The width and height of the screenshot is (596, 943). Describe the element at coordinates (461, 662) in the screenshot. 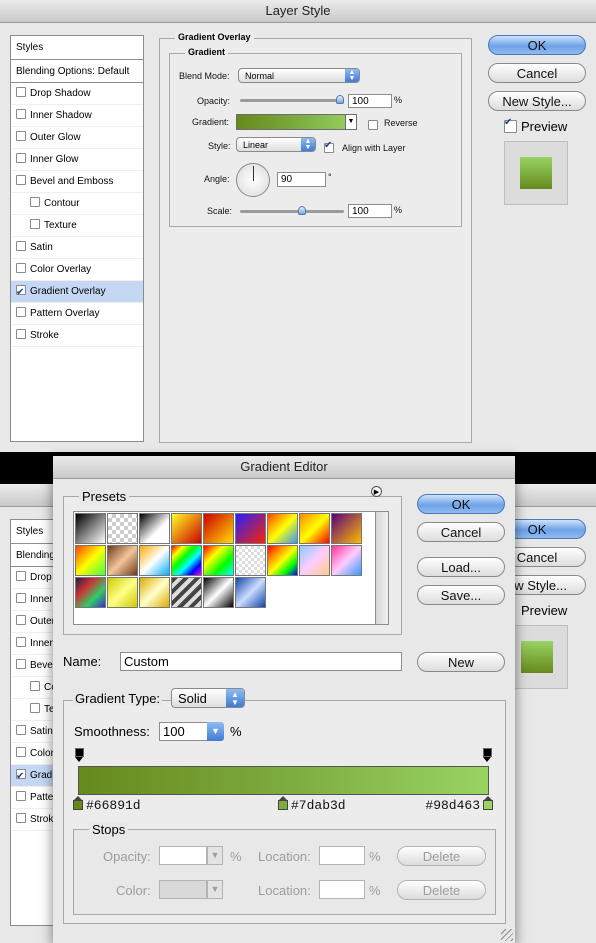

I see `ge-new-button: New` at that location.